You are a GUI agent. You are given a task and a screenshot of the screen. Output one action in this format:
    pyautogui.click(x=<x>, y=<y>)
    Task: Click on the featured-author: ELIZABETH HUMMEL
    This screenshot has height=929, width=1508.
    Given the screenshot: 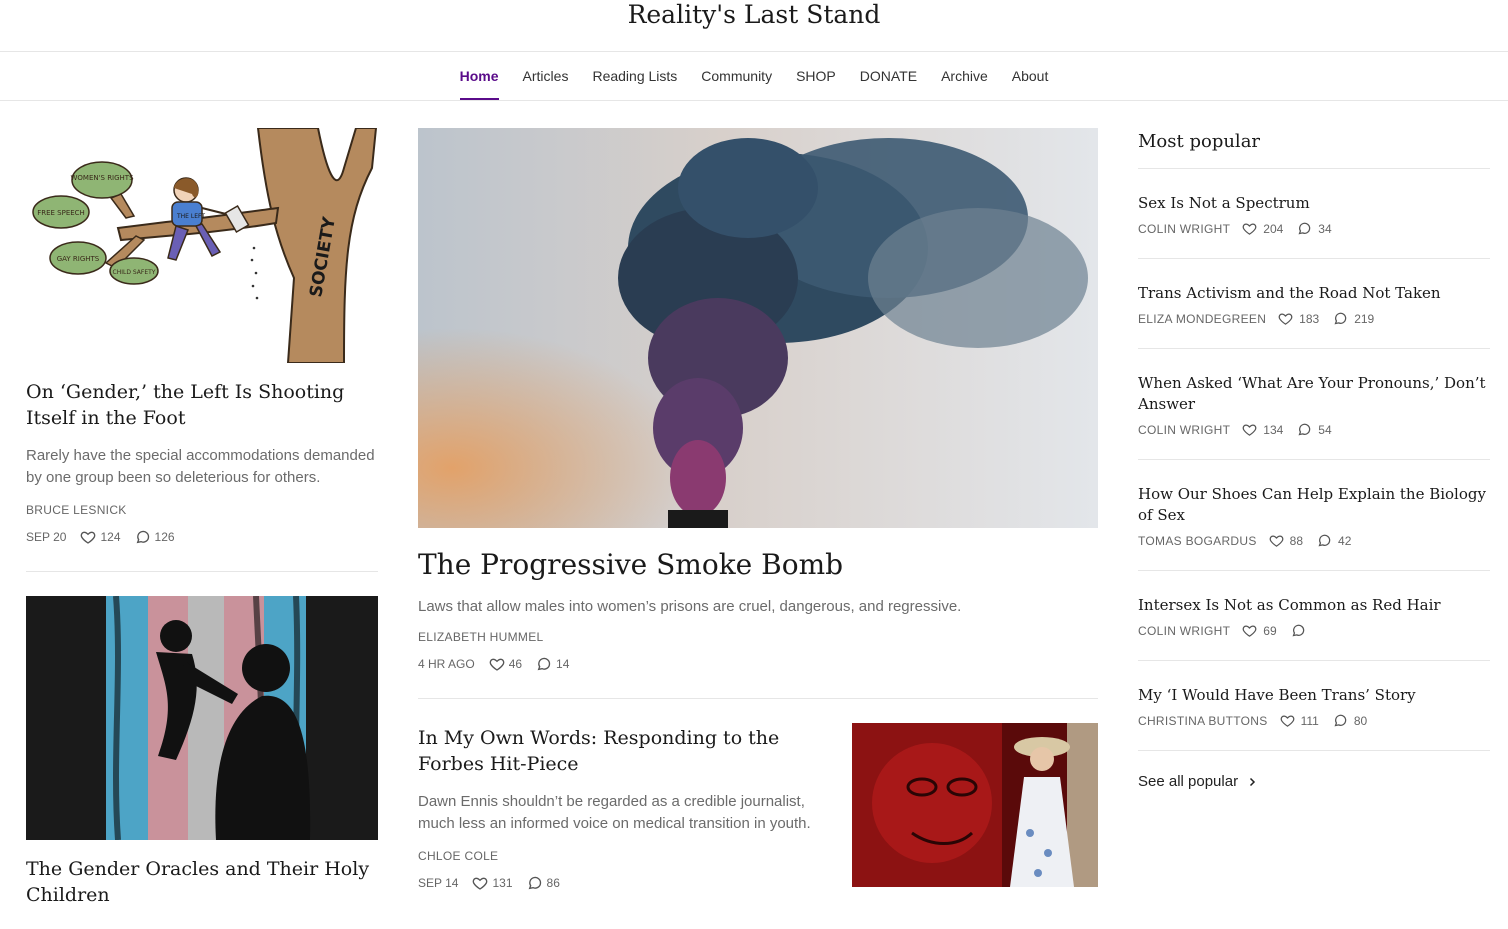 What is the action you would take?
    pyautogui.click(x=758, y=637)
    